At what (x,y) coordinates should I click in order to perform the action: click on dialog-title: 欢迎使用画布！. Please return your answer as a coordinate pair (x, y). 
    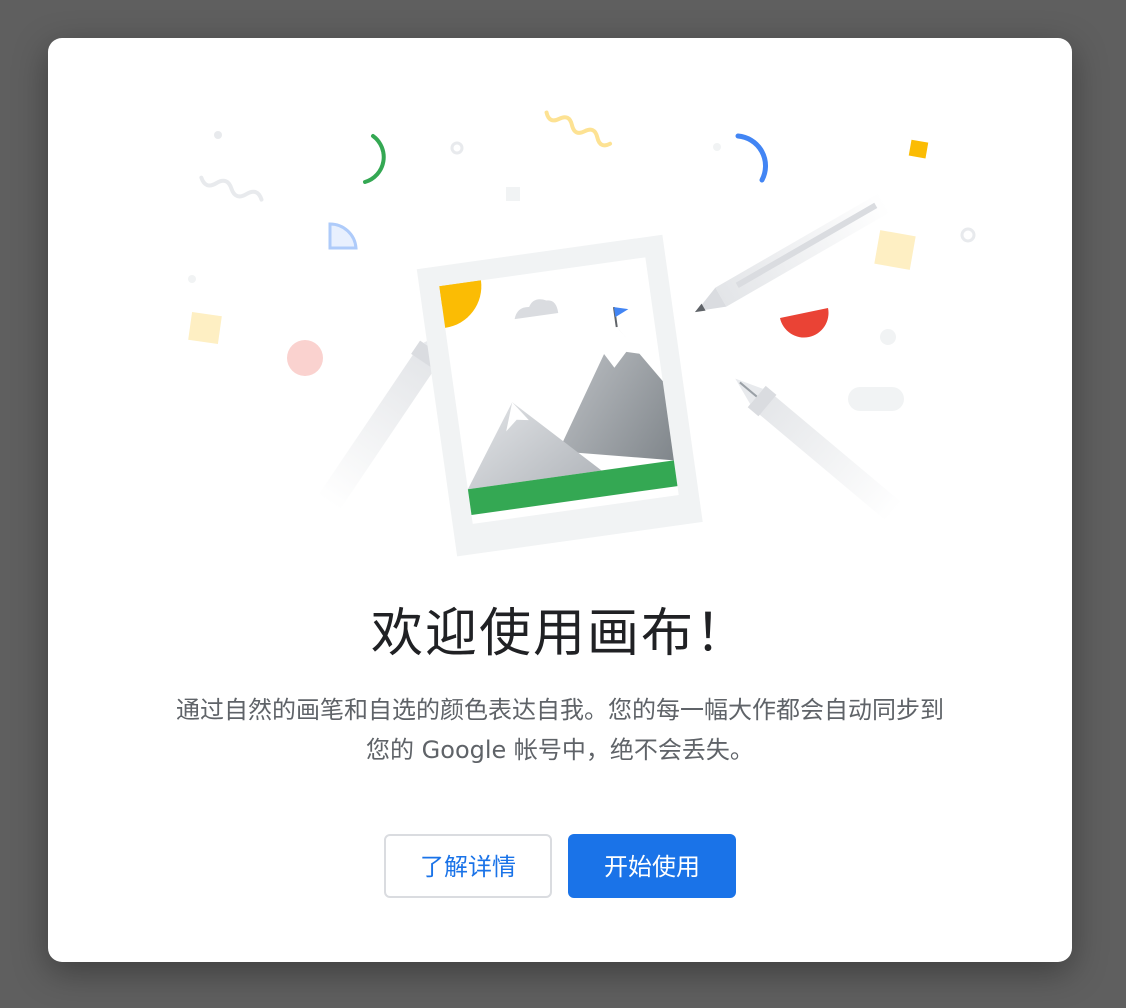
    Looking at the image, I should click on (559, 634).